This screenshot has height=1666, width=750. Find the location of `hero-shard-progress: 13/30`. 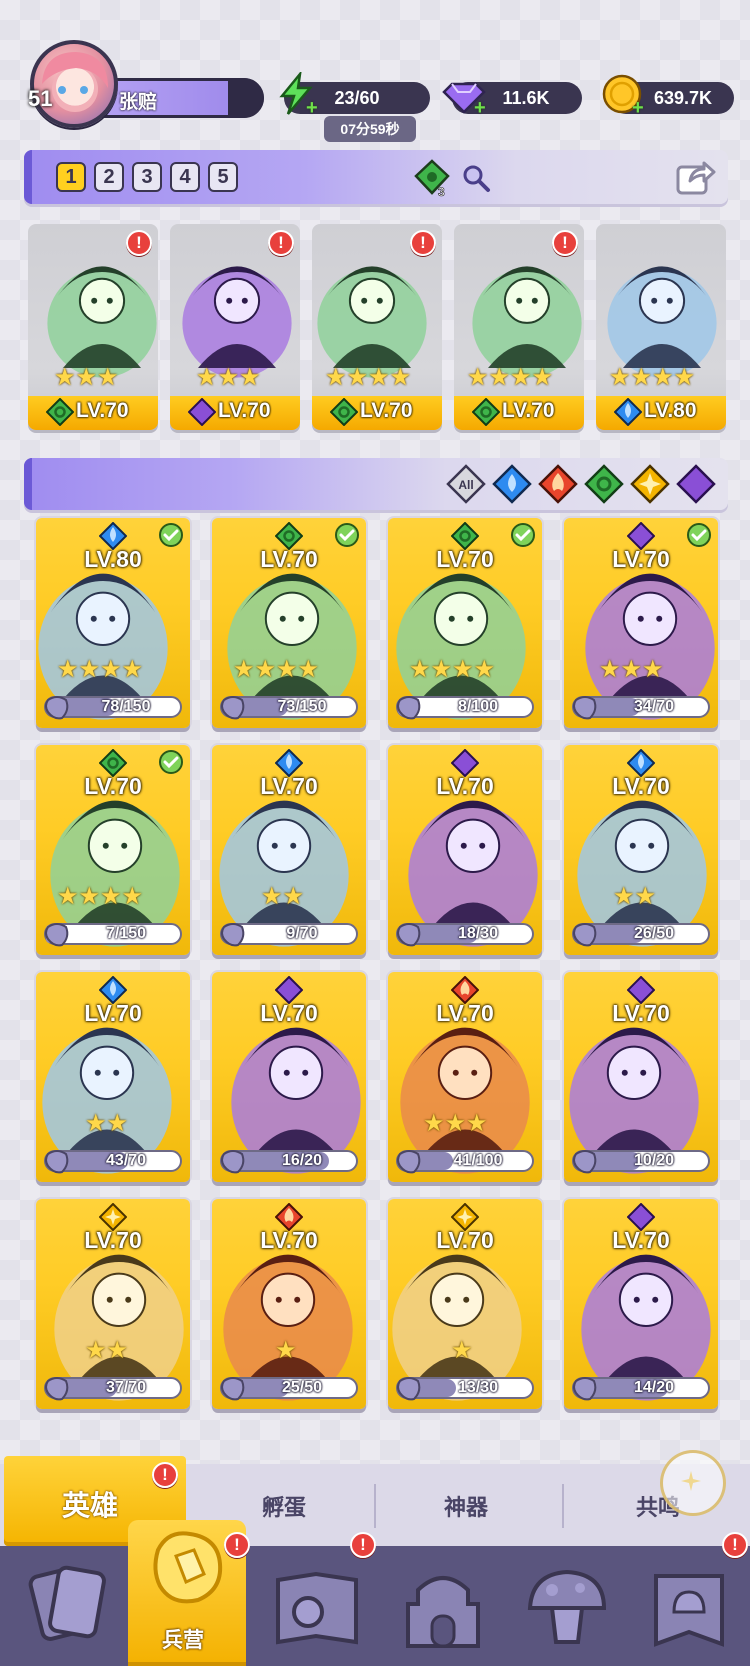

hero-shard-progress: 13/30 is located at coordinates (465, 1389).